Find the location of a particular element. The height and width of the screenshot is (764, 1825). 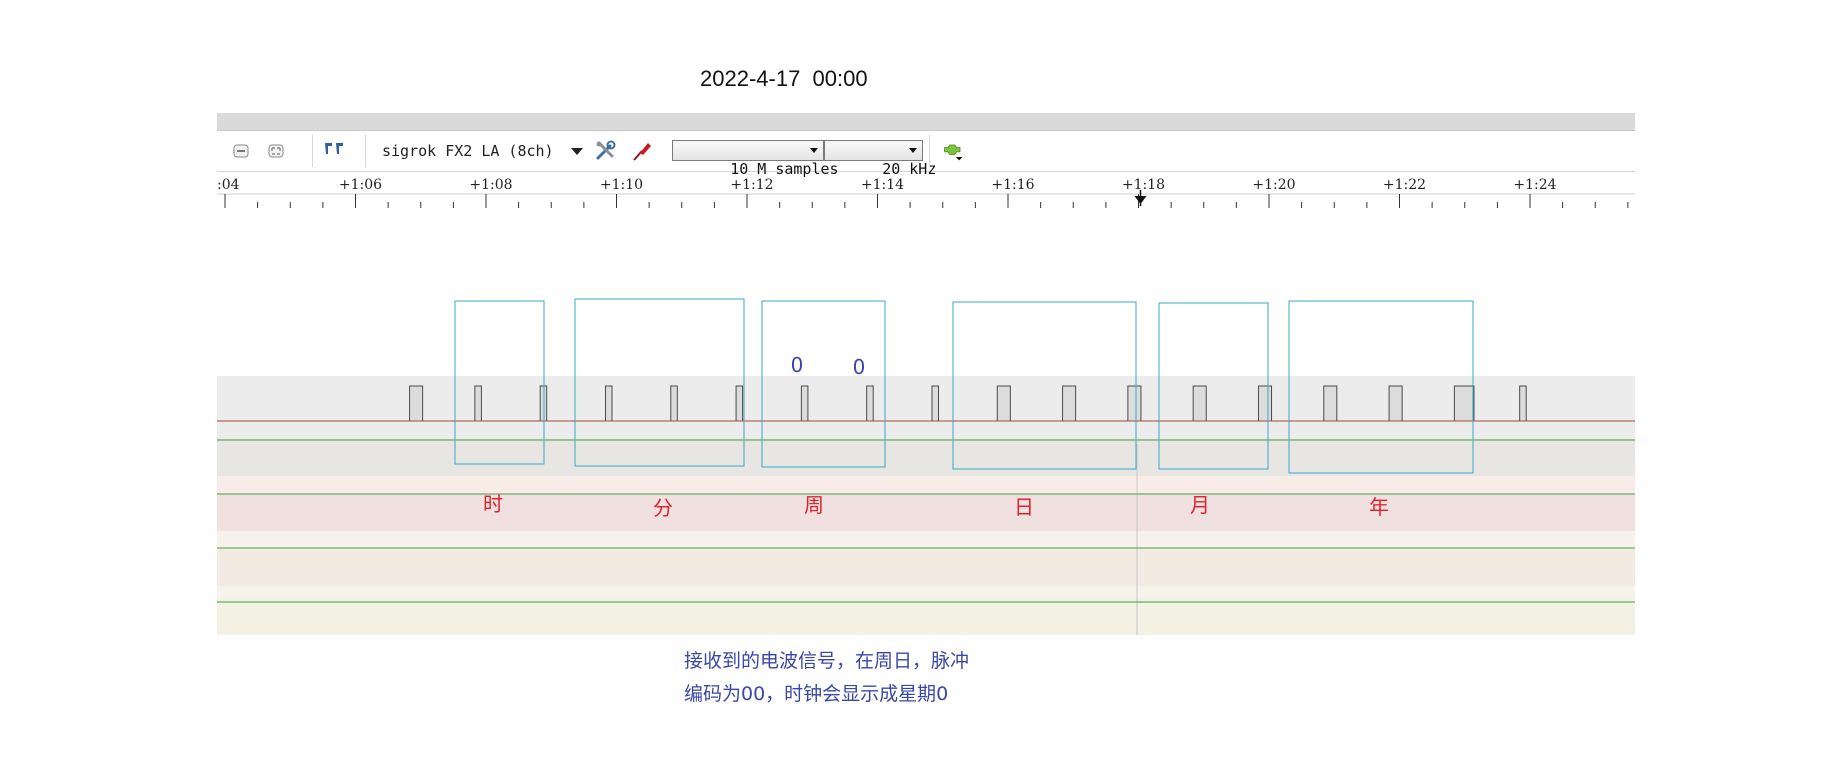

configure-device-icon is located at coordinates (606, 150).